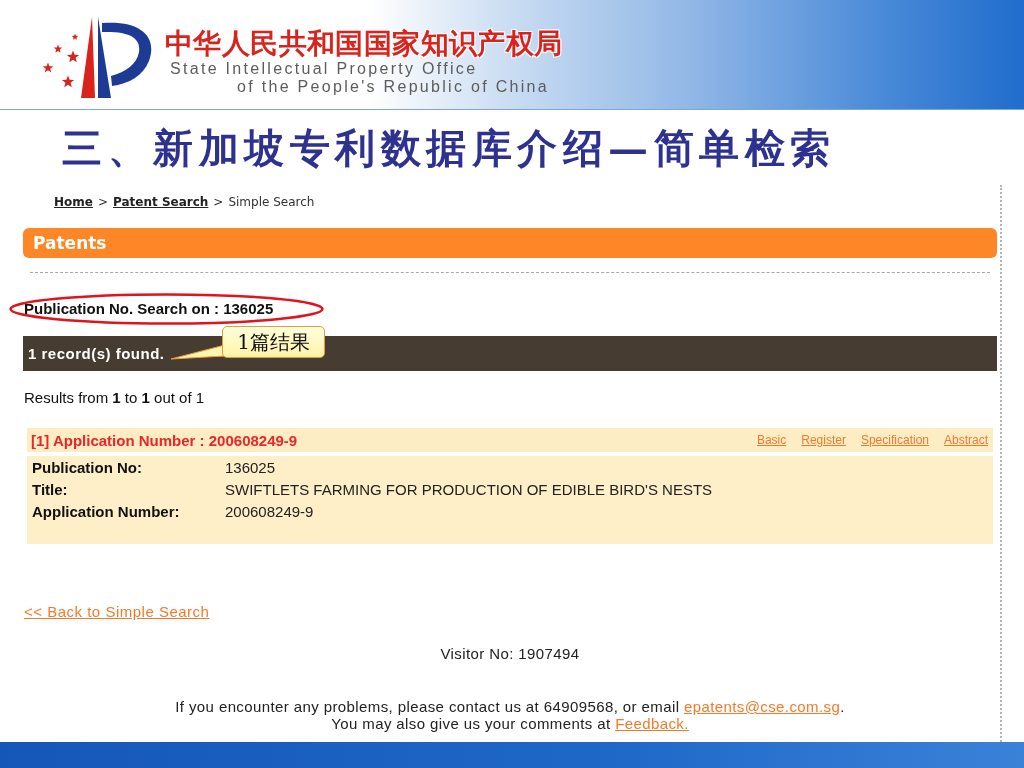 This screenshot has height=768, width=1024. I want to click on breadcrumb-link: Home, so click(73, 202).